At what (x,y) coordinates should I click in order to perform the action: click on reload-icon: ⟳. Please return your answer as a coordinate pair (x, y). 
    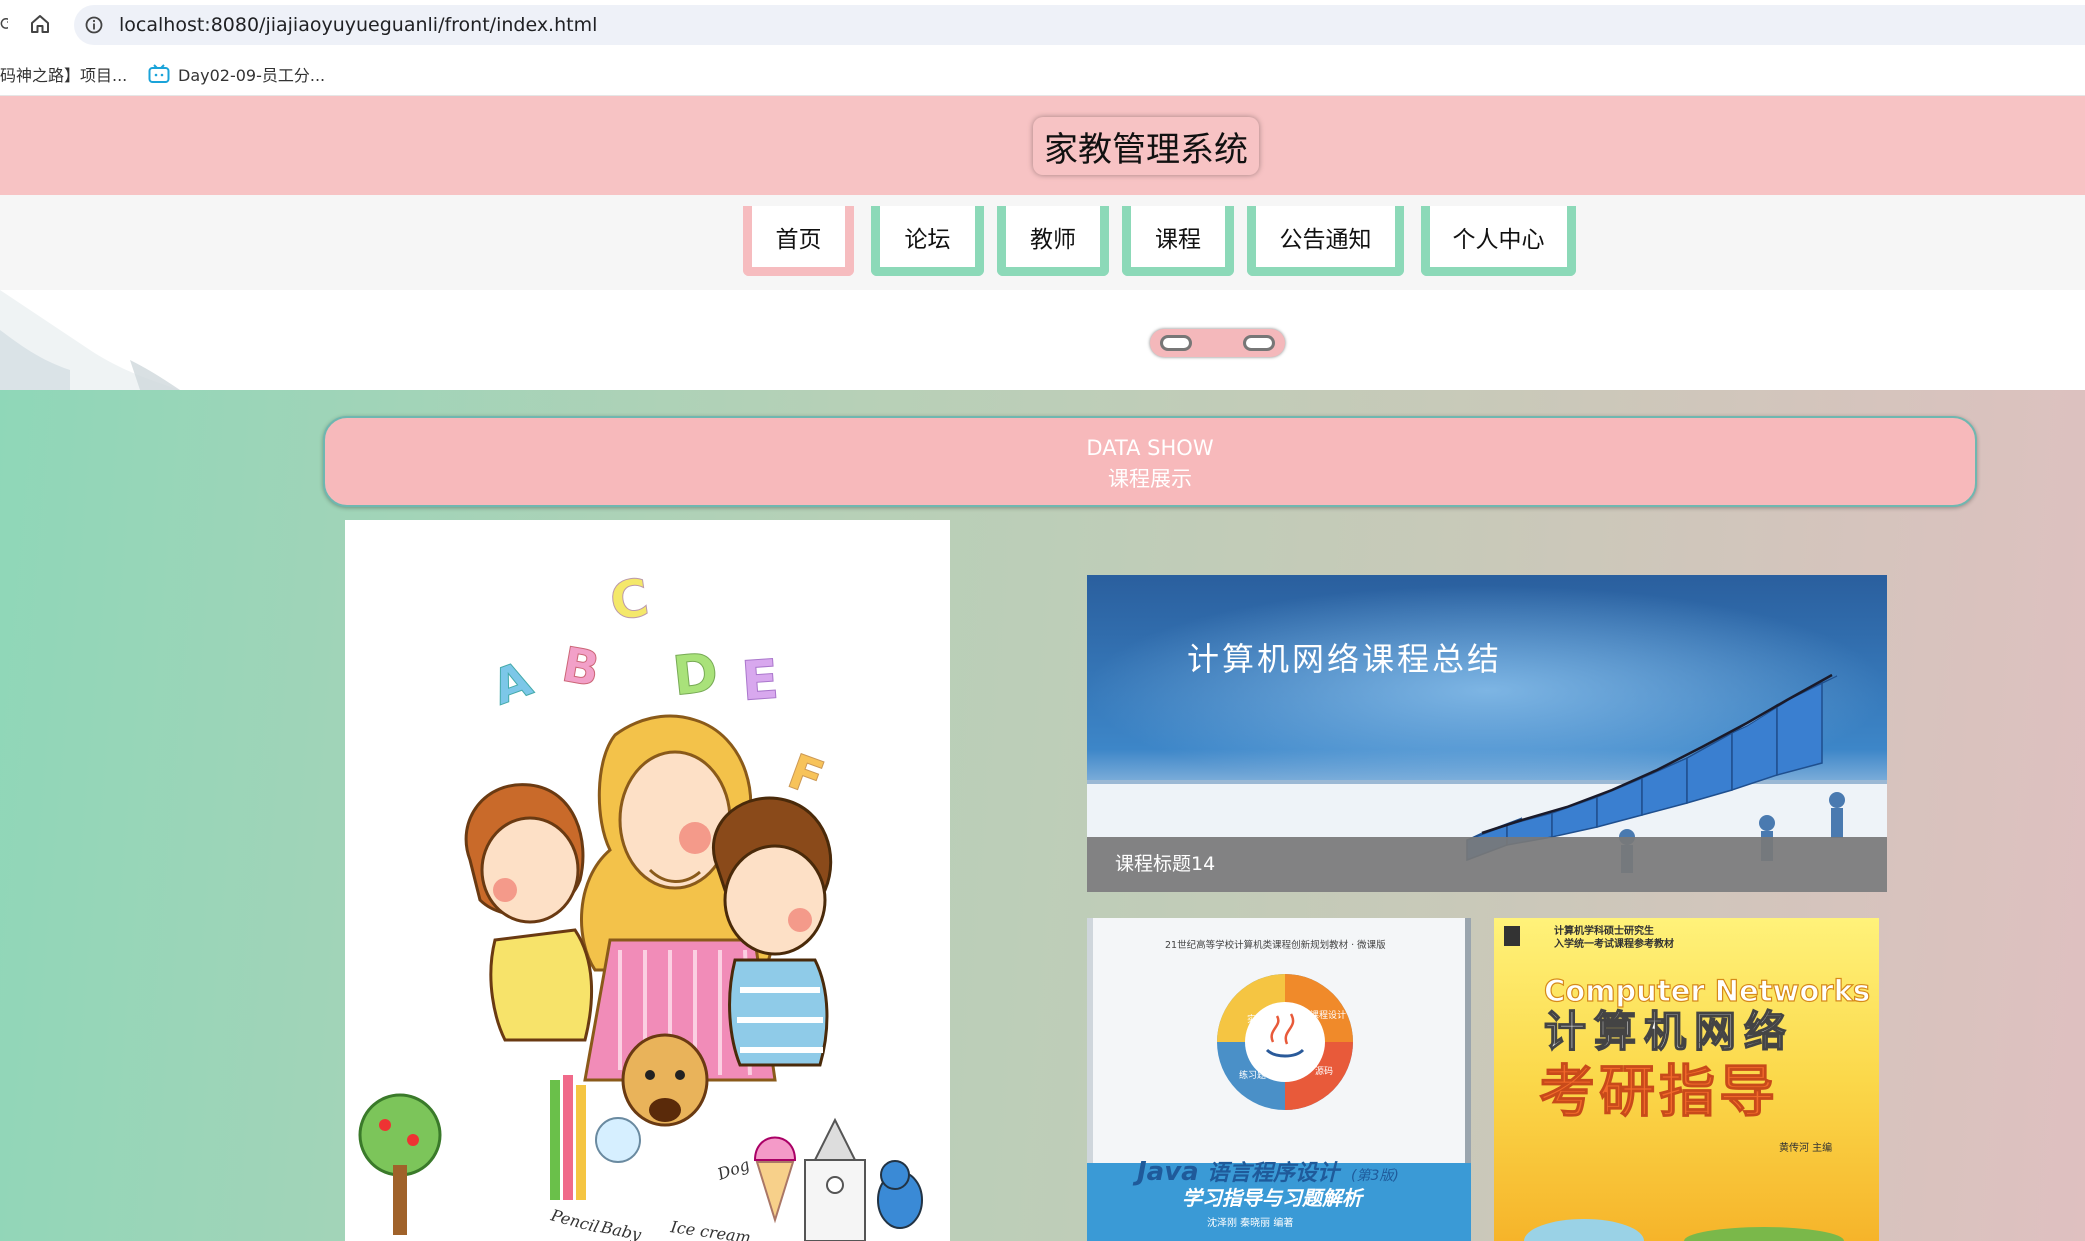
    Looking at the image, I should click on (4, 24).